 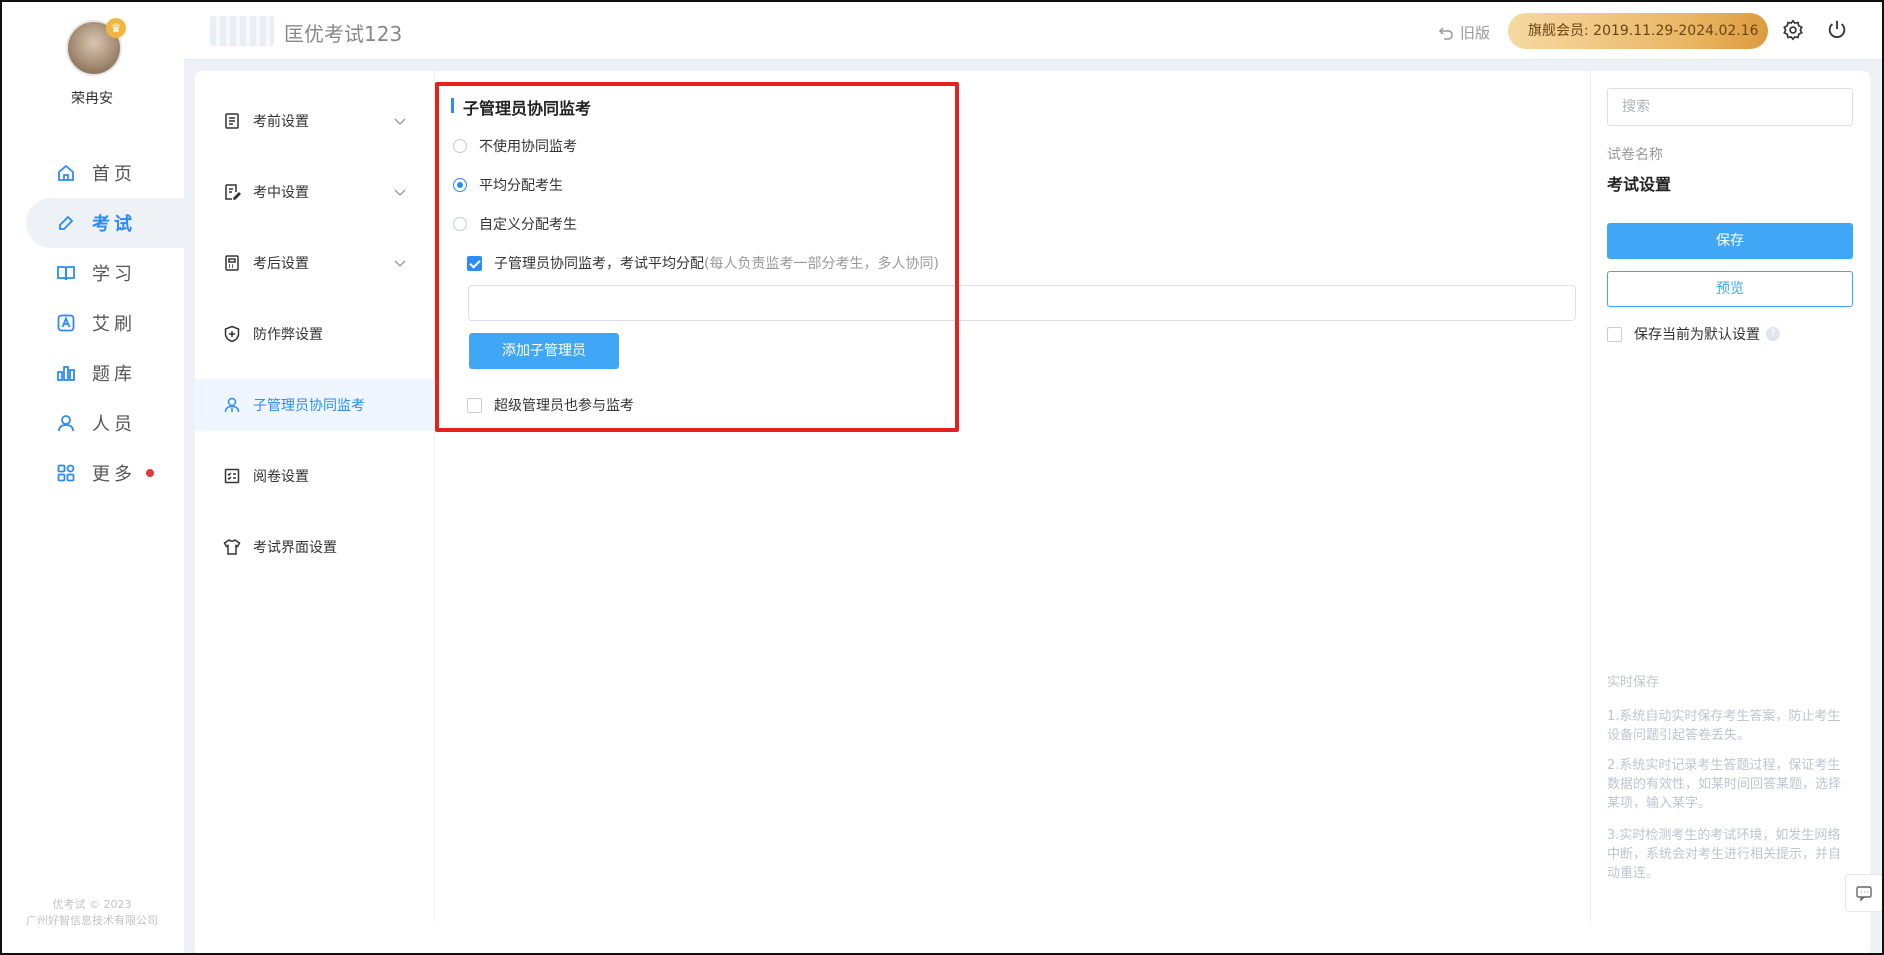 I want to click on nav-item-home: 首页, so click(x=105, y=173).